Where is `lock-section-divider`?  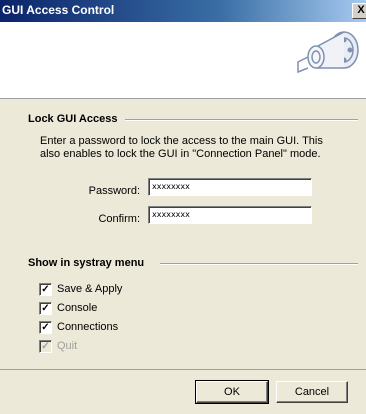
lock-section-divider is located at coordinates (241, 120).